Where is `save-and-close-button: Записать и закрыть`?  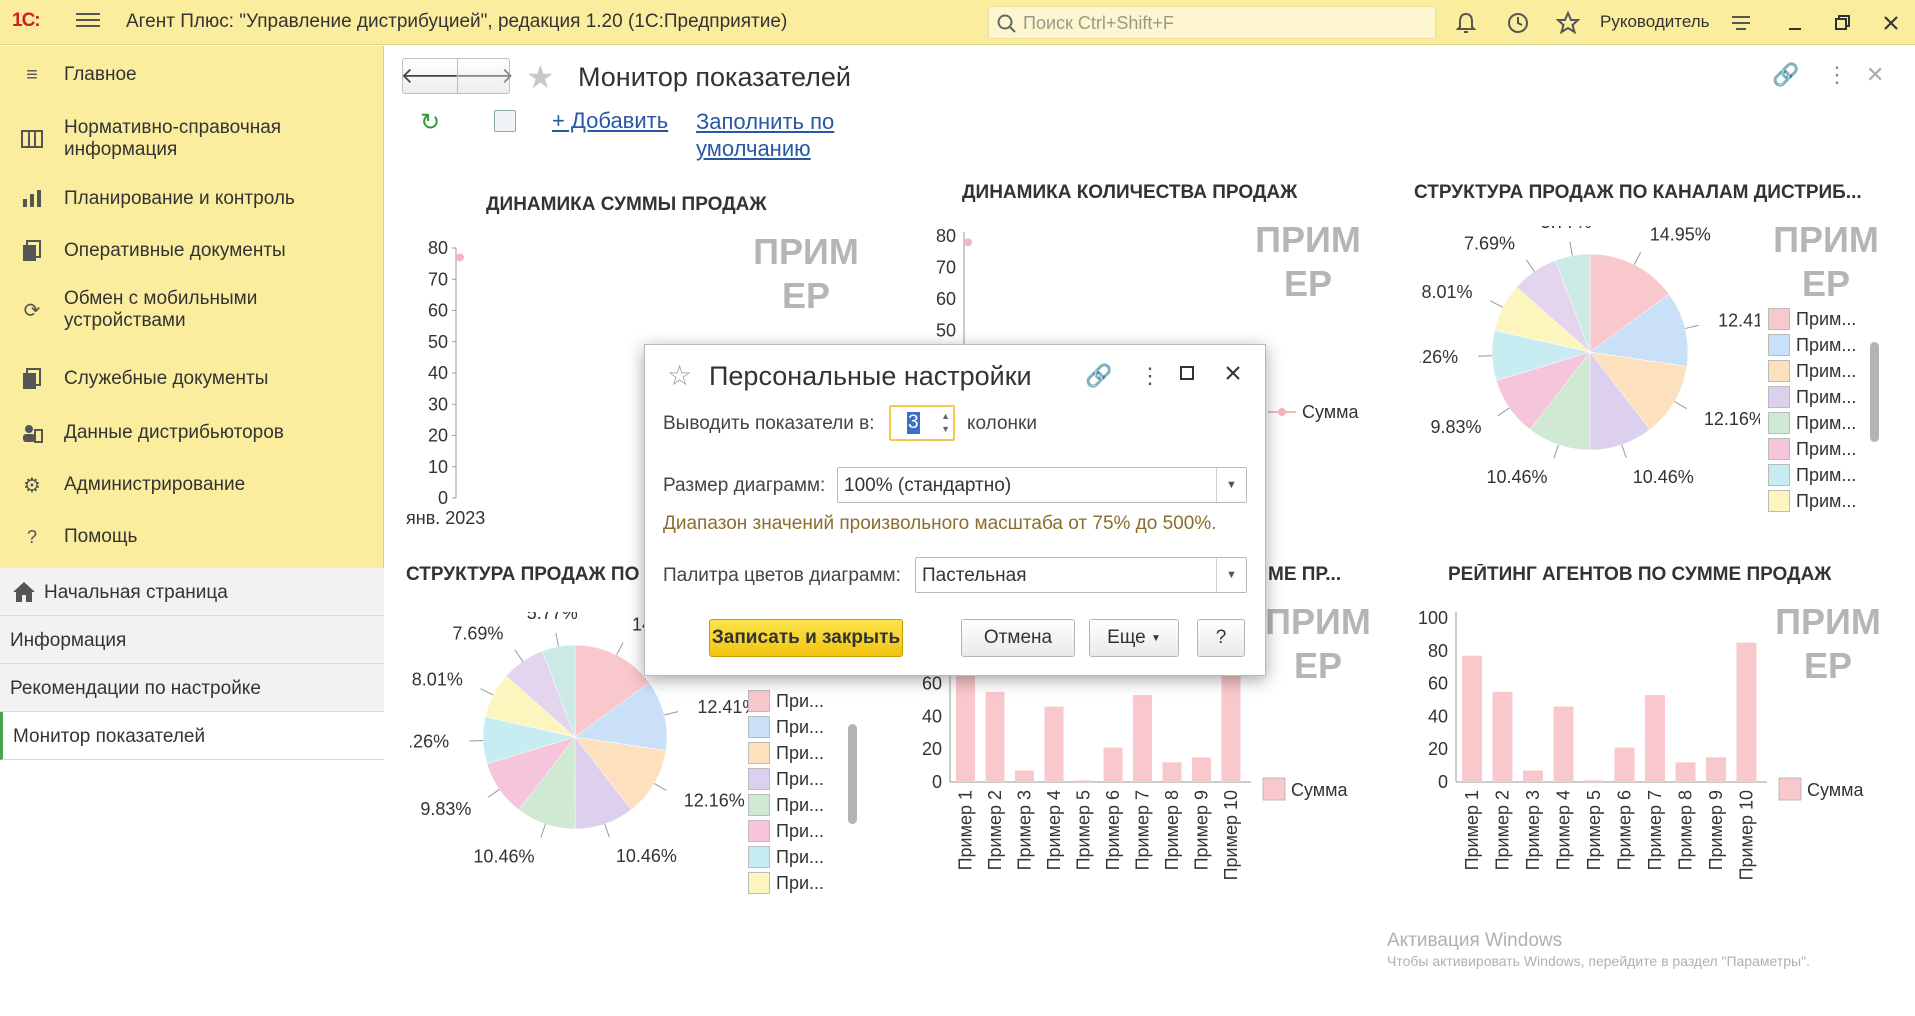 save-and-close-button: Записать и закрыть is located at coordinates (806, 638).